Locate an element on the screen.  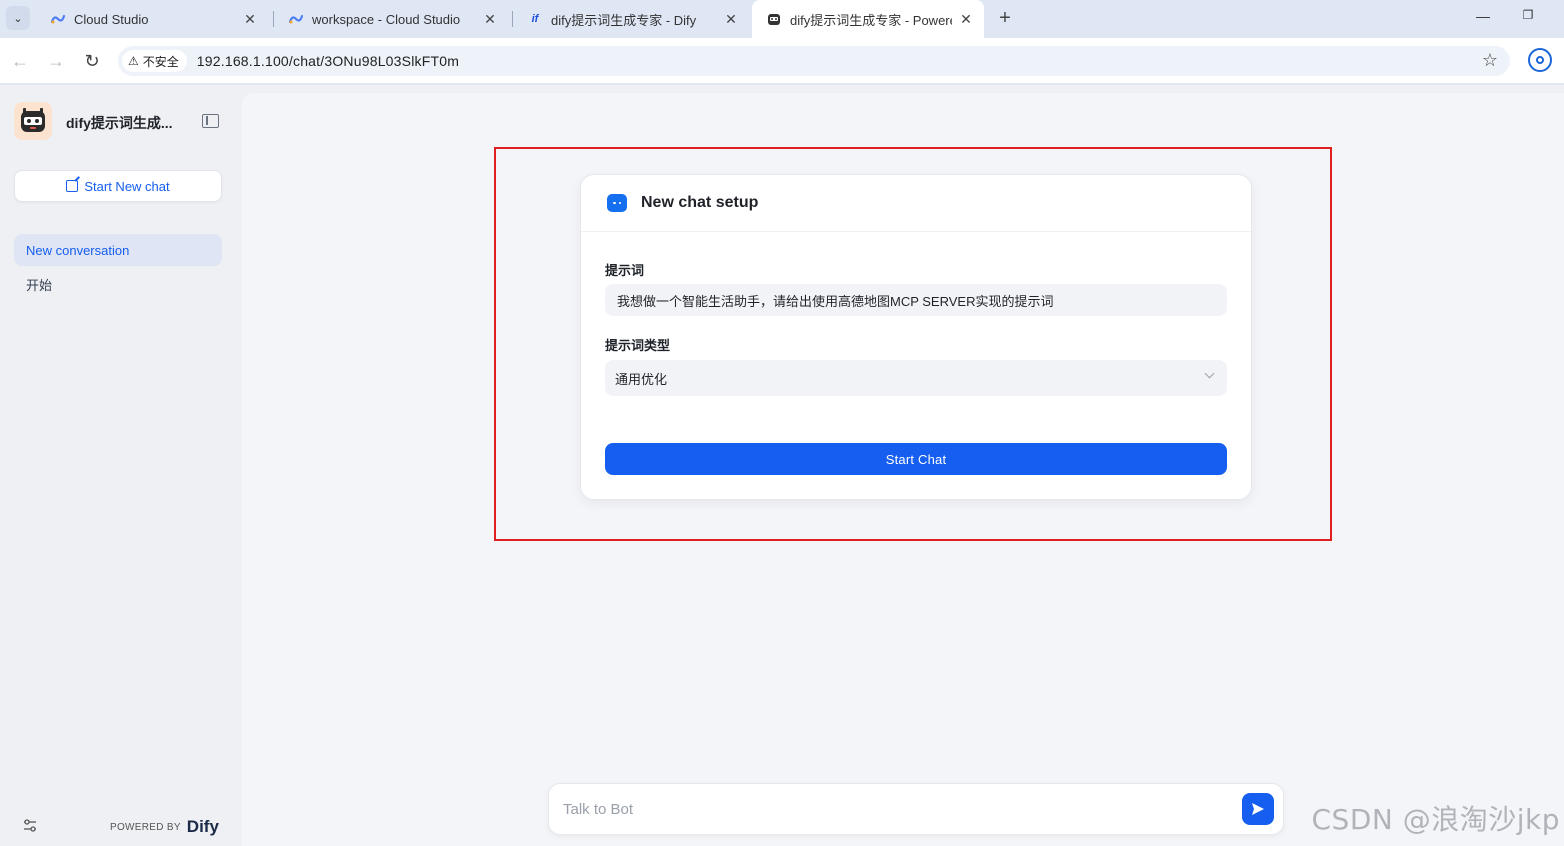
conversation-label: 开始 is located at coordinates (39, 285).